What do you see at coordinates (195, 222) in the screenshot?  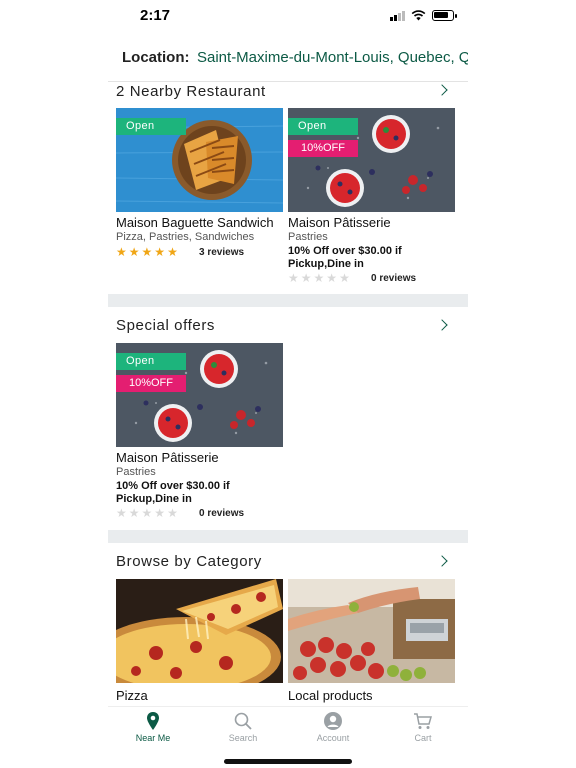 I see `restaurant-name: Maison Baguette Sandwich` at bounding box center [195, 222].